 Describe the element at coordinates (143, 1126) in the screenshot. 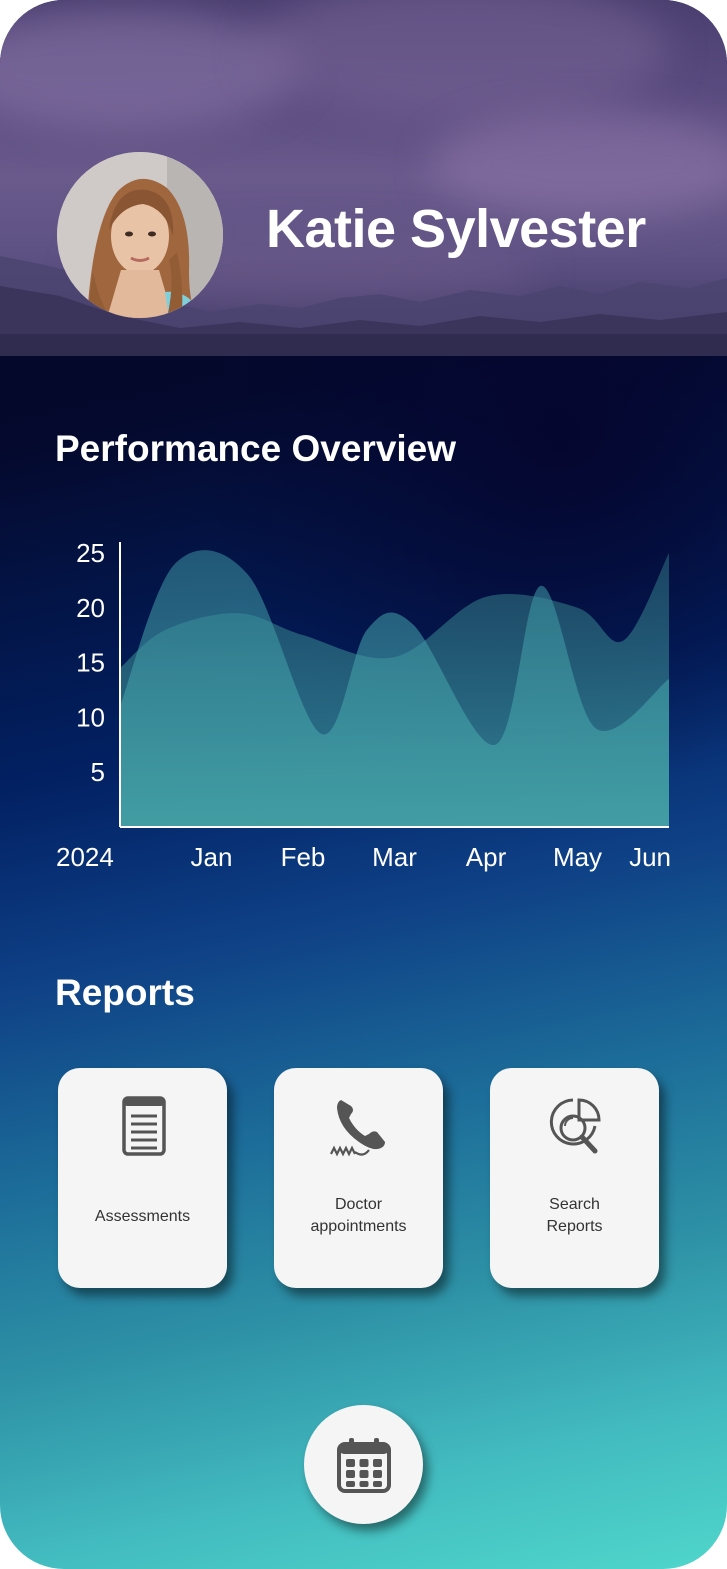

I see `document-icon` at that location.